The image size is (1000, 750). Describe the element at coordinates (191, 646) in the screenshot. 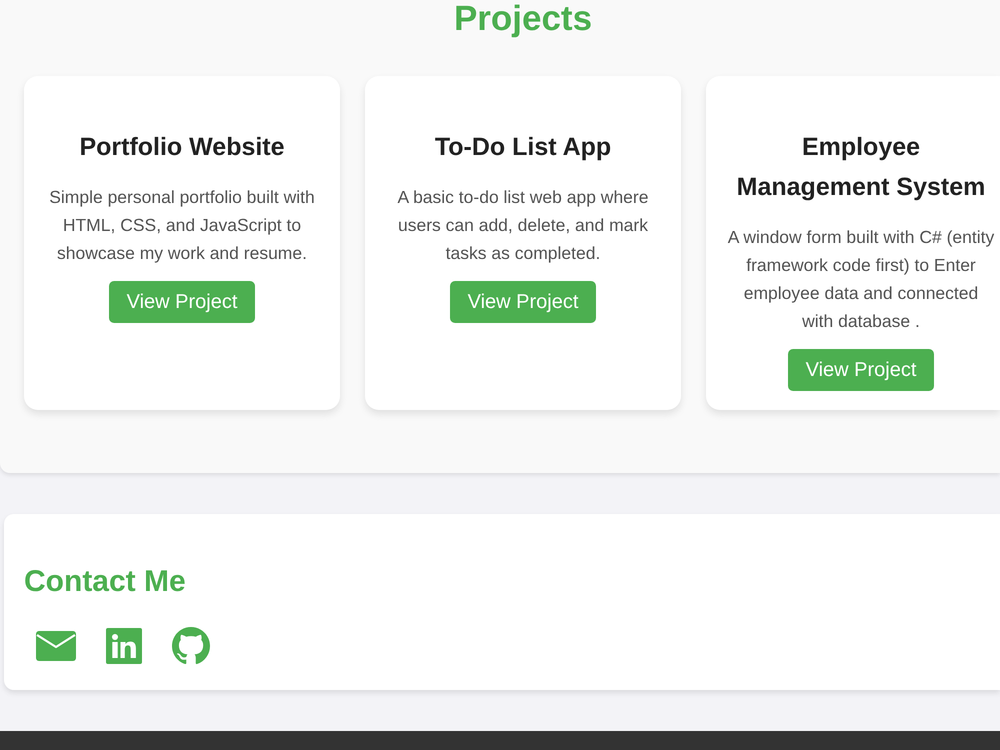

I see `github-icon` at that location.